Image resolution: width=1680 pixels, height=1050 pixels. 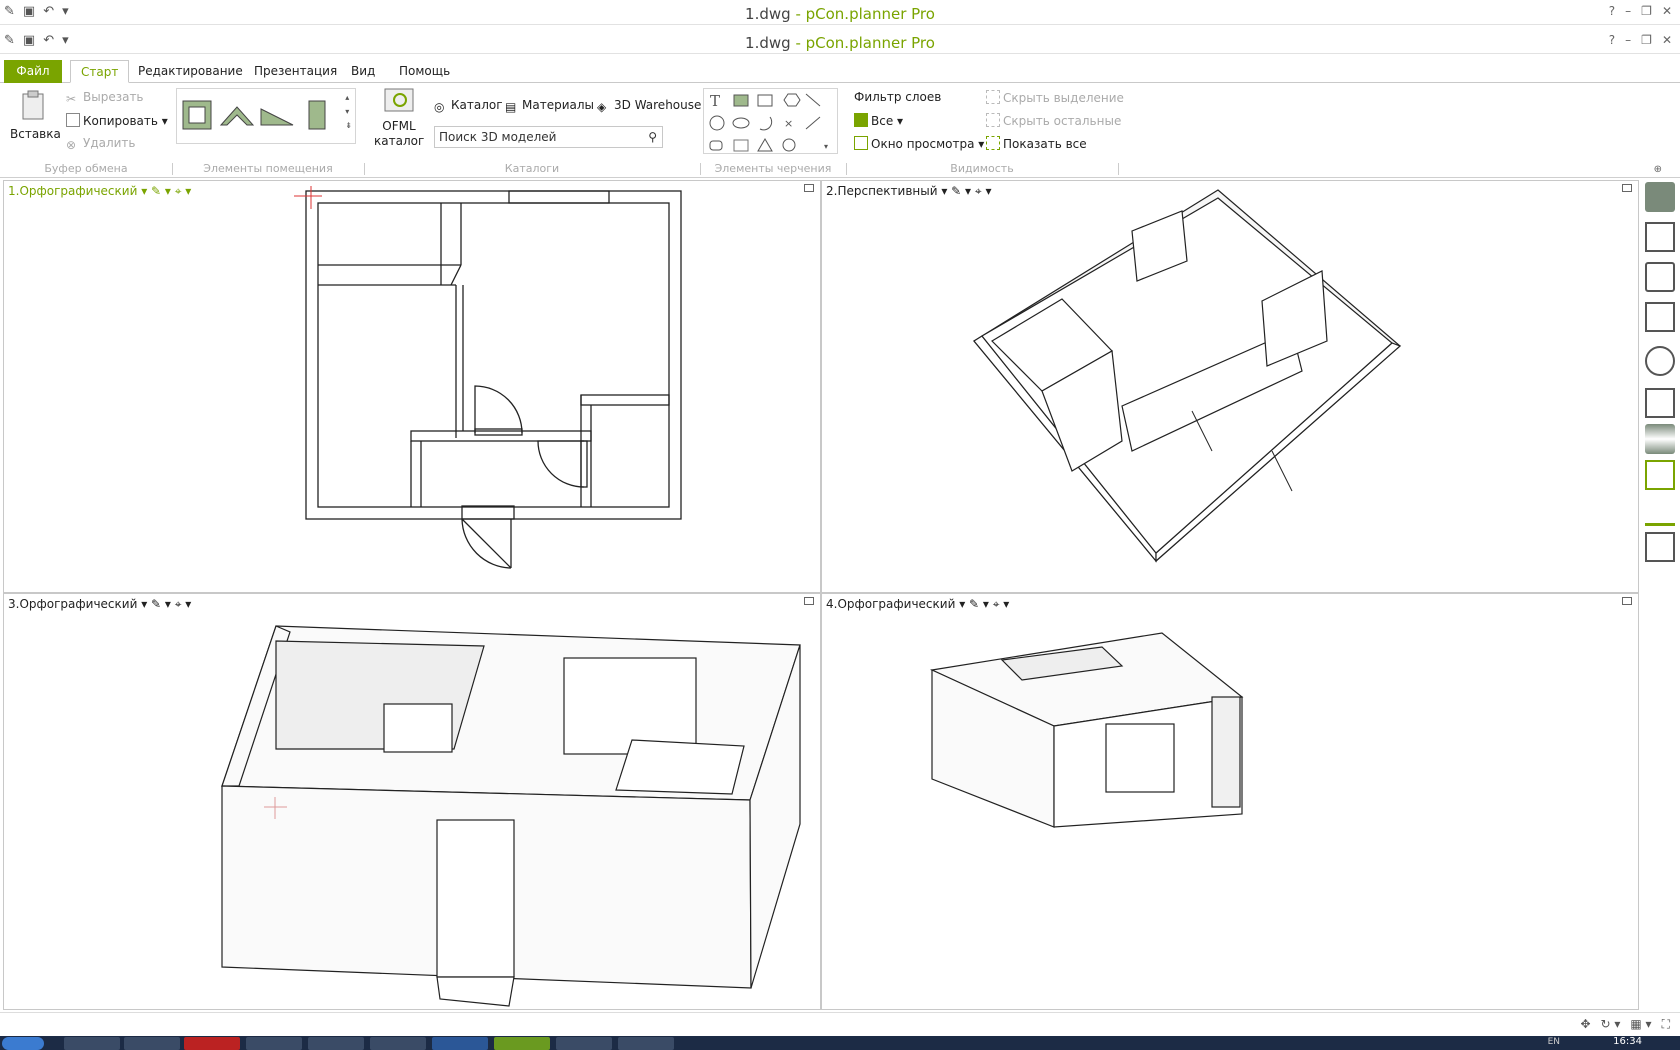 What do you see at coordinates (348, 112) in the screenshot?
I see `gallery-scroll: ▴ ▾ ⇟` at bounding box center [348, 112].